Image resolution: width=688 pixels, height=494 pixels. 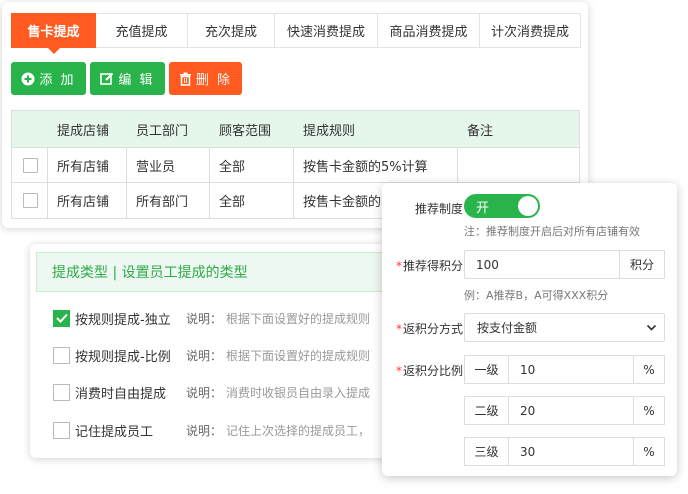 What do you see at coordinates (649, 410) in the screenshot?
I see `level-2-unit: %` at bounding box center [649, 410].